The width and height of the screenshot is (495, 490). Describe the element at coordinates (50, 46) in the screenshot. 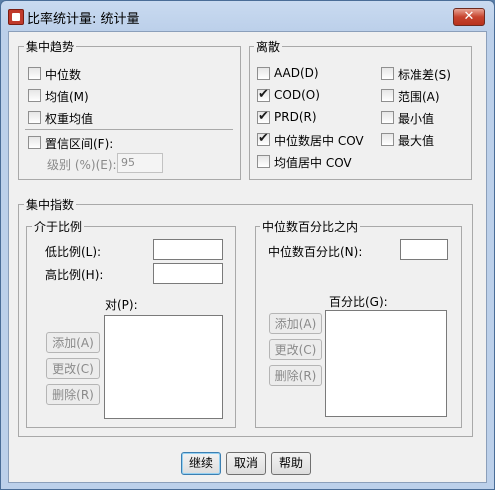

I see `central-tendency-legend: 集中趋势` at that location.